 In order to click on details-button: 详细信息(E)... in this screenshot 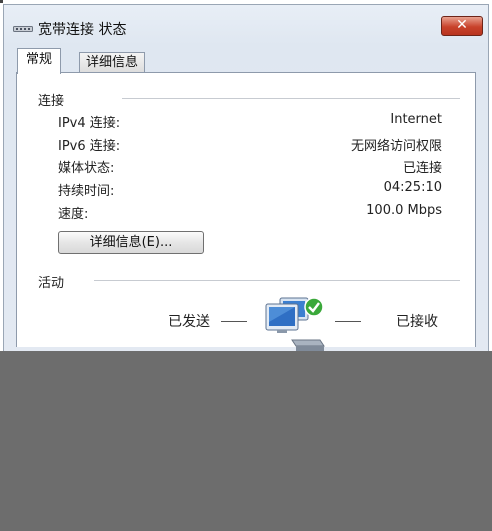, I will do `click(131, 242)`.